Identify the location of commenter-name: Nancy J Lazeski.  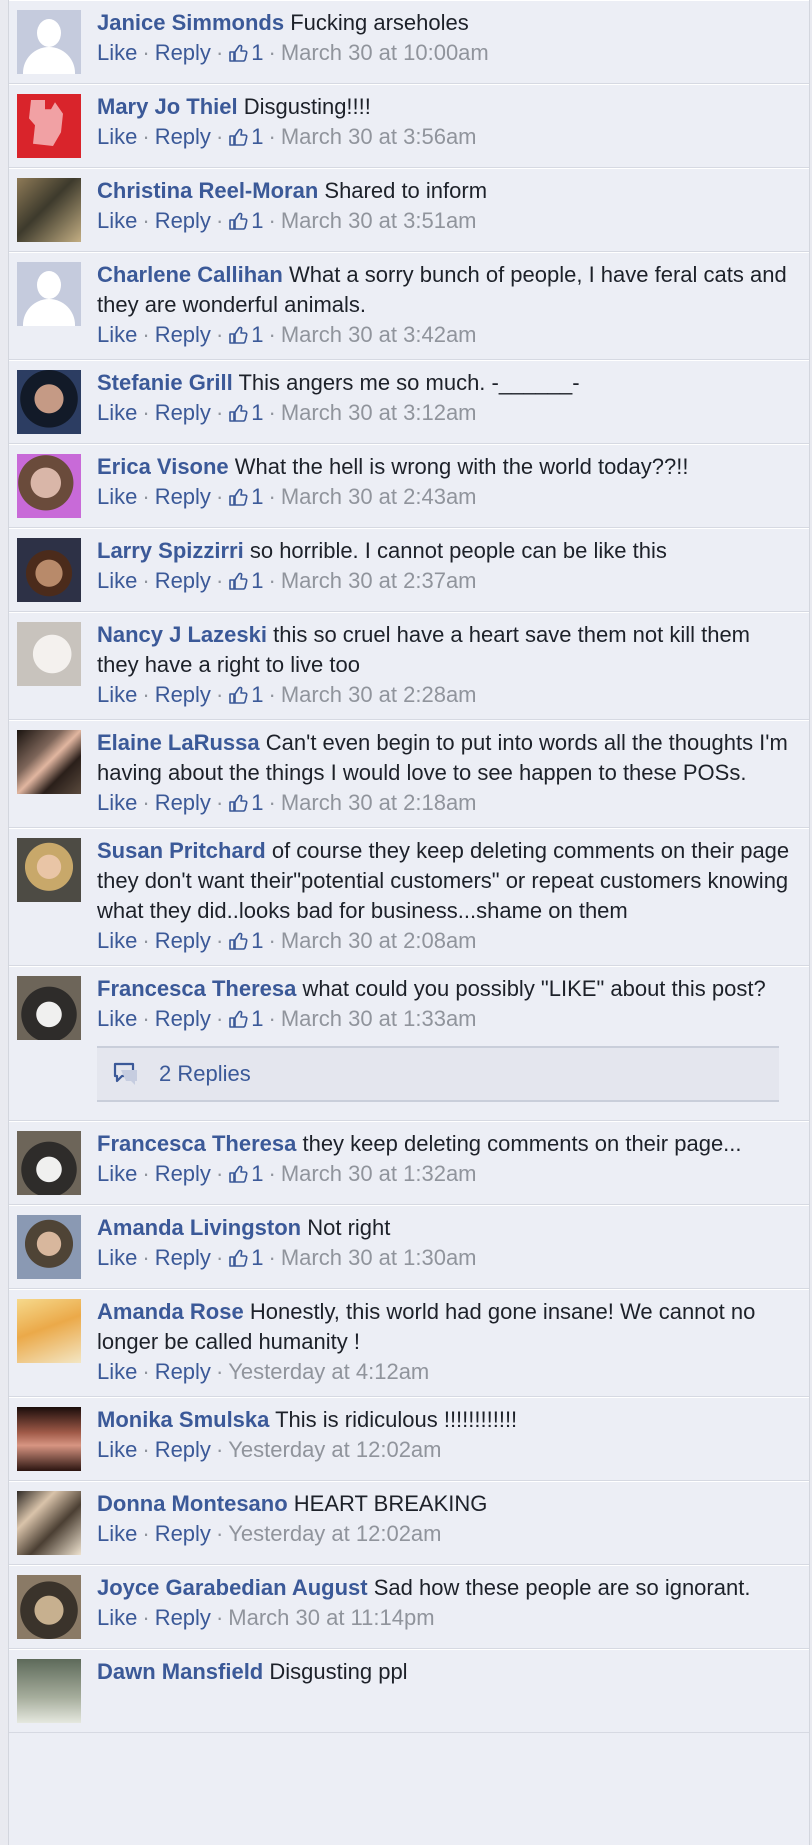
(182, 634).